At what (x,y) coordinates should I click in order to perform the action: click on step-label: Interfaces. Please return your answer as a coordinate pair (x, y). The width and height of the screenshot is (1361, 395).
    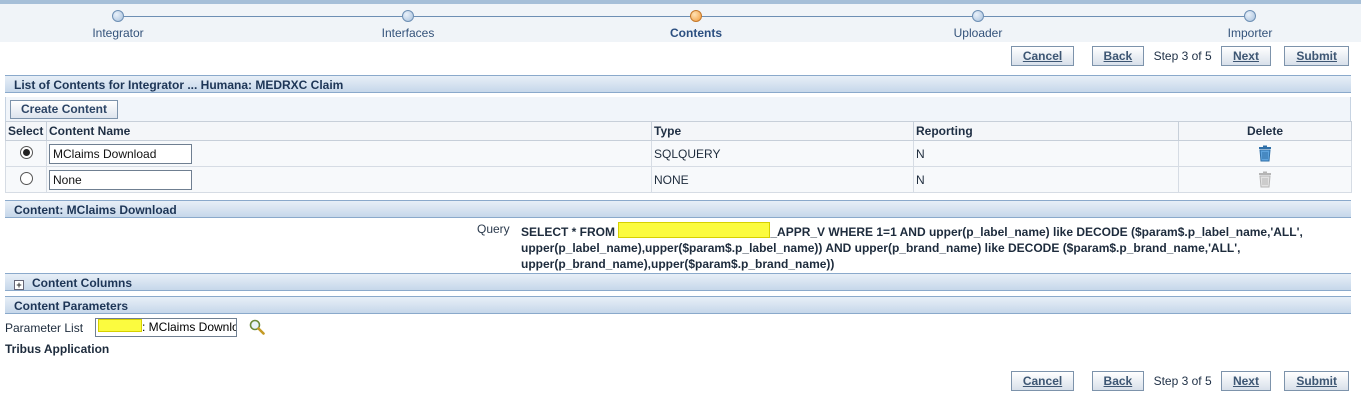
    Looking at the image, I should click on (408, 33).